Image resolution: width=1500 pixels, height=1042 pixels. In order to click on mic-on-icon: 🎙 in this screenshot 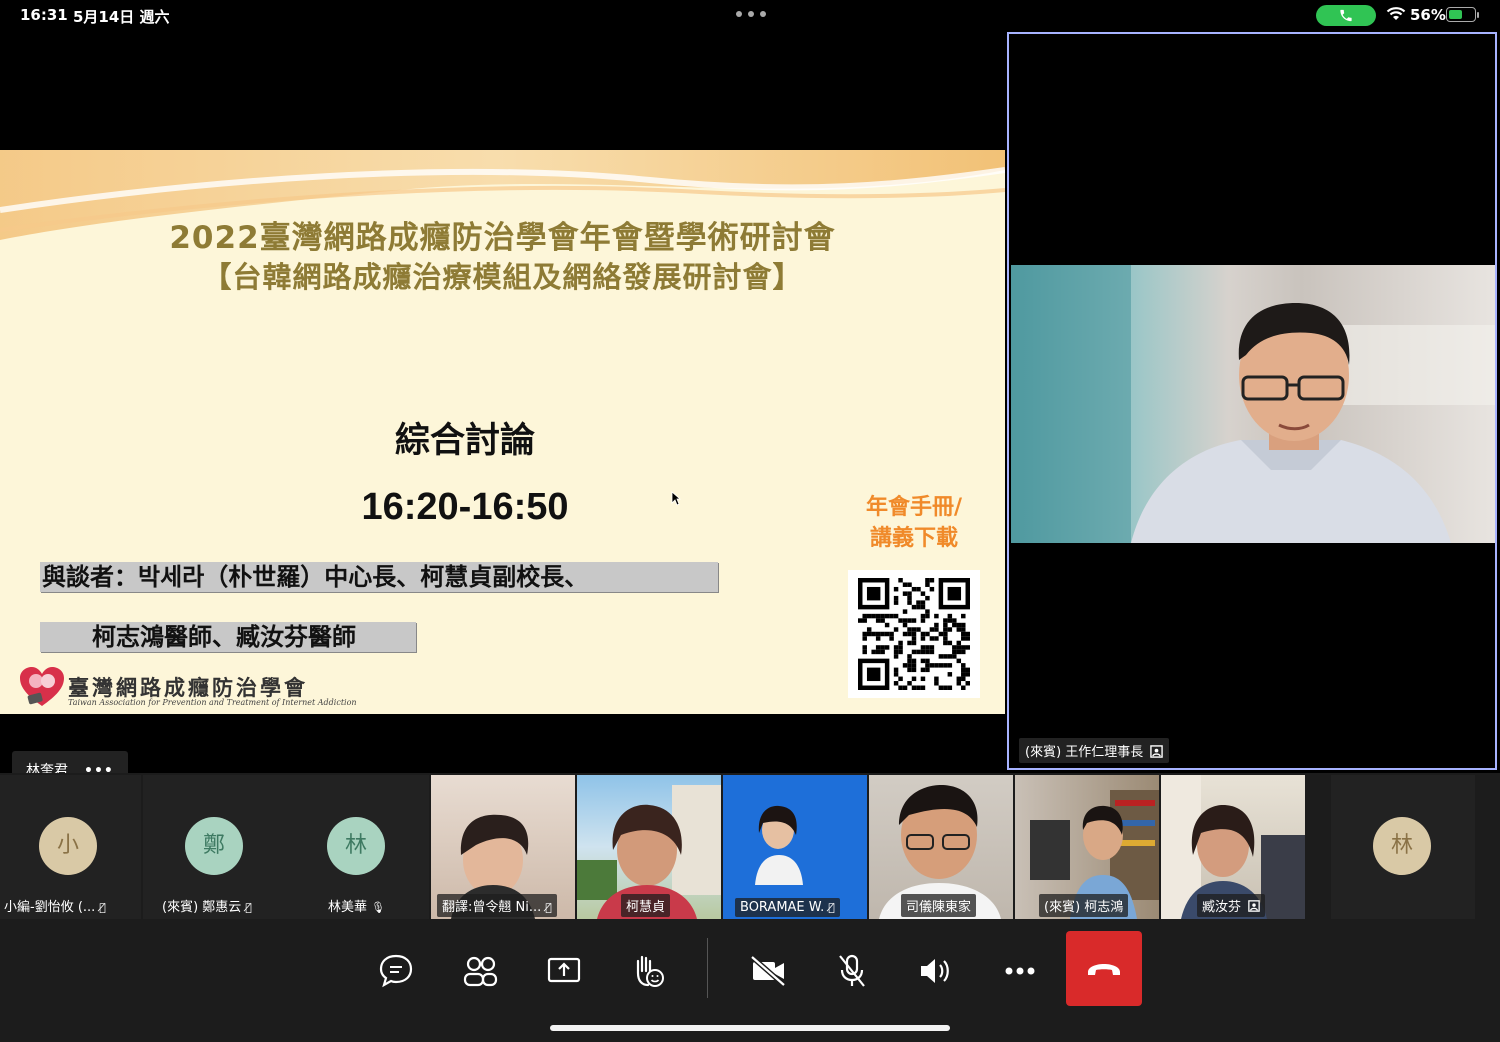, I will do `click(378, 907)`.